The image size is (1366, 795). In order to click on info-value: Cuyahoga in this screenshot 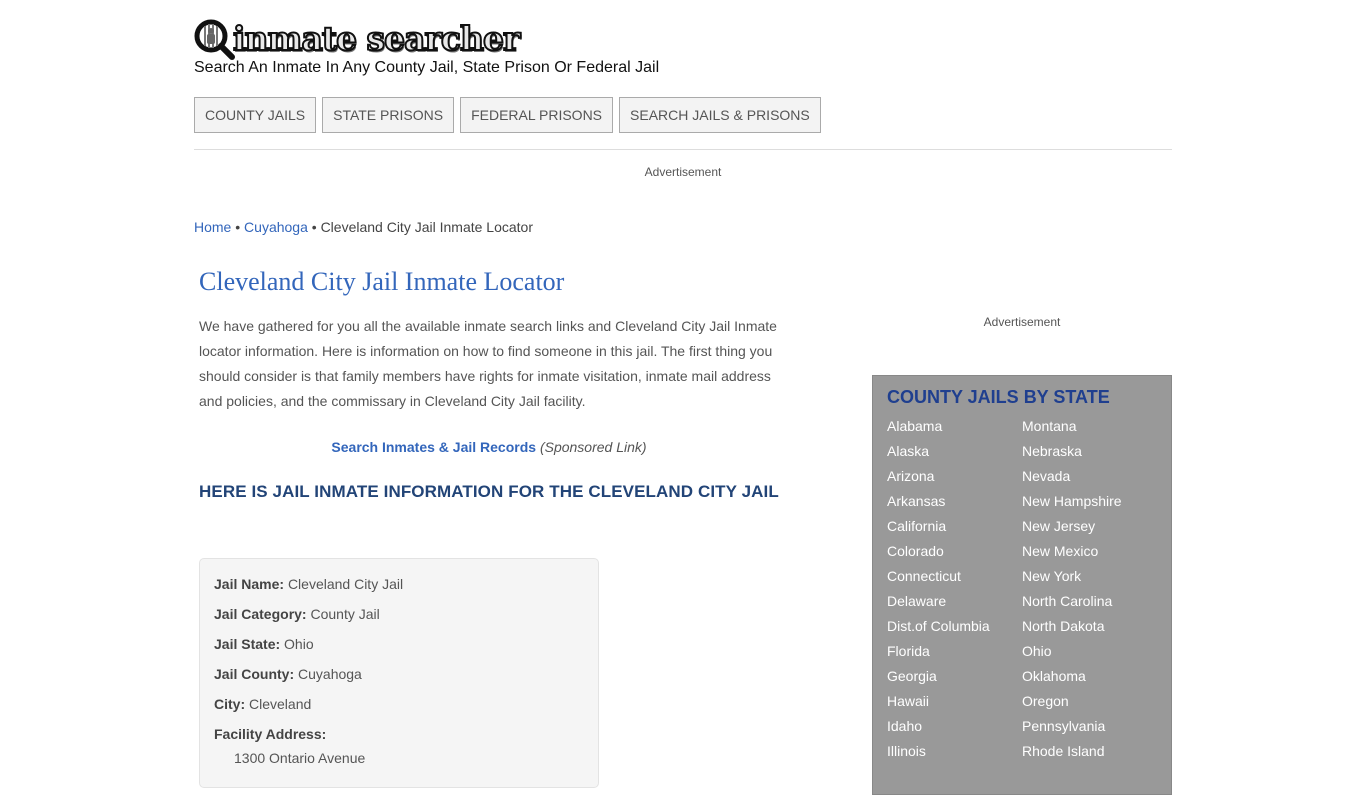, I will do `click(330, 674)`.